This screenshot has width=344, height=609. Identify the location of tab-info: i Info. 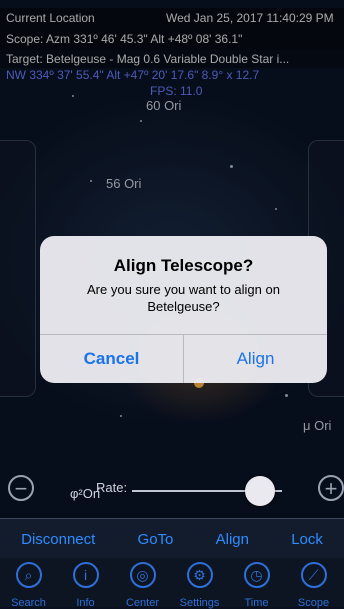
(85, 583).